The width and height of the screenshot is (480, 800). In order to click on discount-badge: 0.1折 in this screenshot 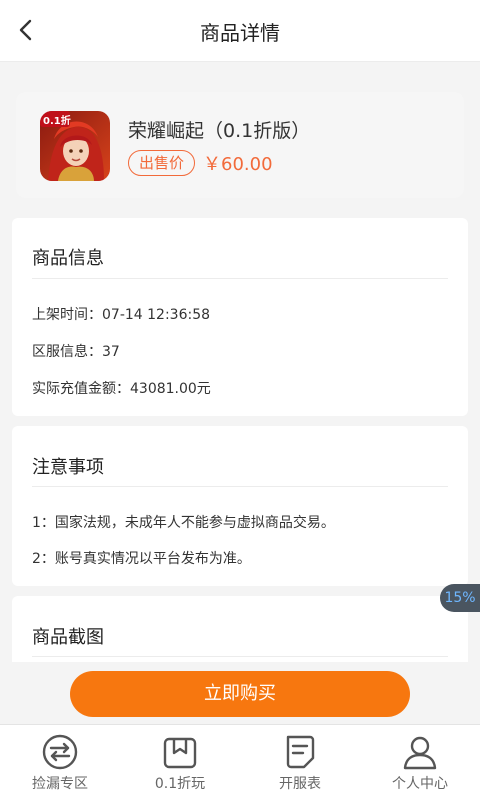, I will do `click(57, 121)`.